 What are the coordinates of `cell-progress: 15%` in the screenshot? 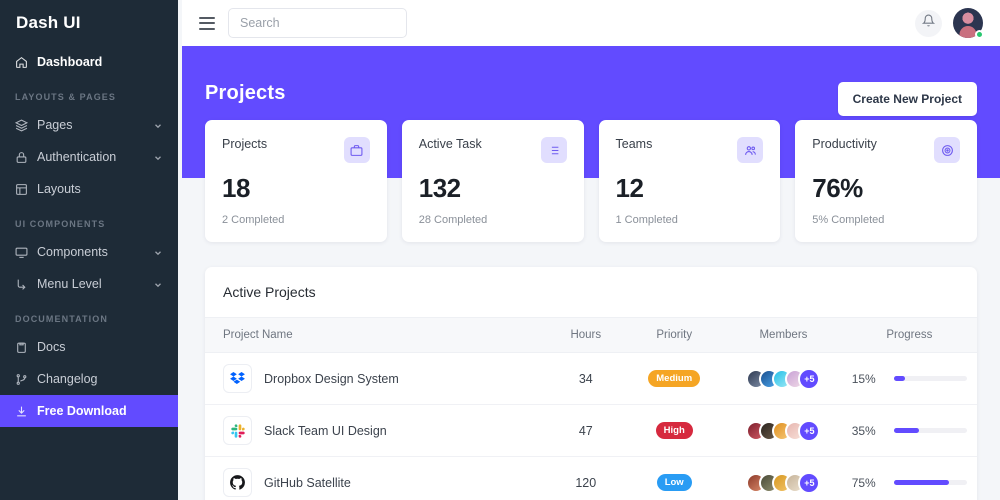 It's located at (909, 378).